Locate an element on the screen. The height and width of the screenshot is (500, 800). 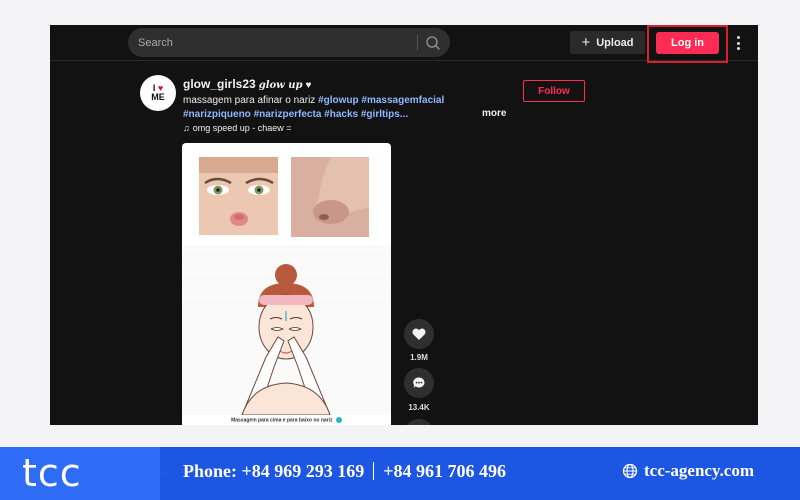
username-text: glow_girls23 is located at coordinates (219, 84).